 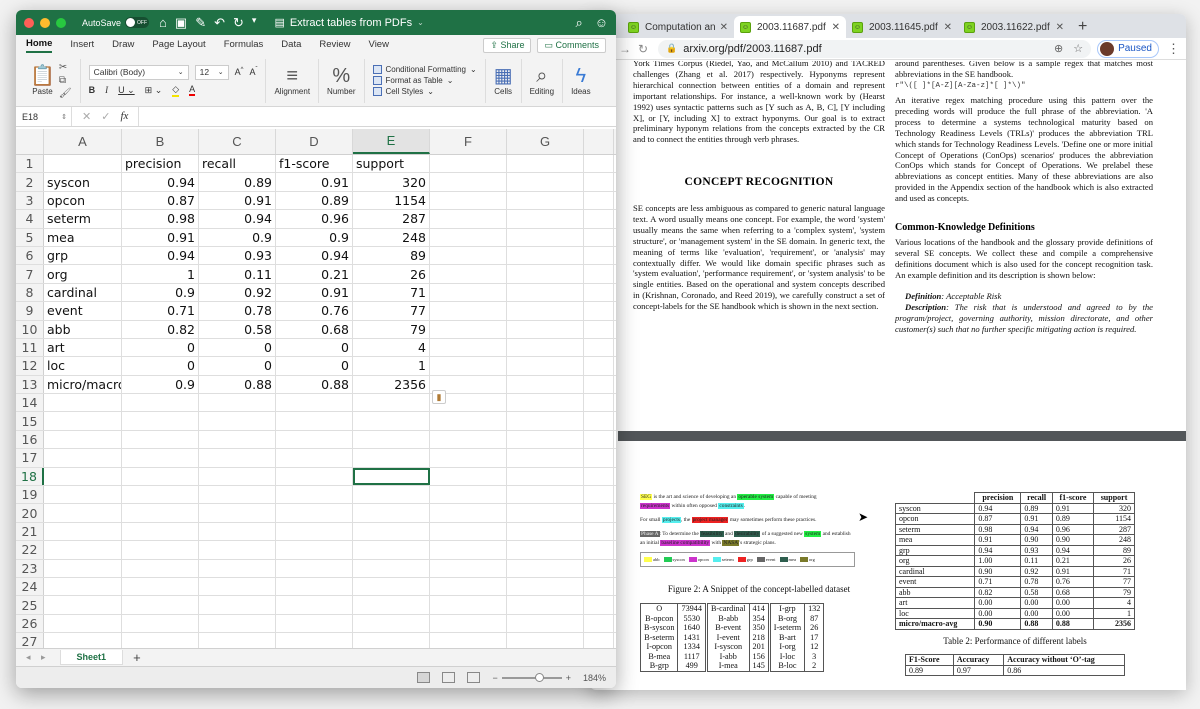 What do you see at coordinates (237, 200) in the screenshot?
I see `cell: 0.91` at bounding box center [237, 200].